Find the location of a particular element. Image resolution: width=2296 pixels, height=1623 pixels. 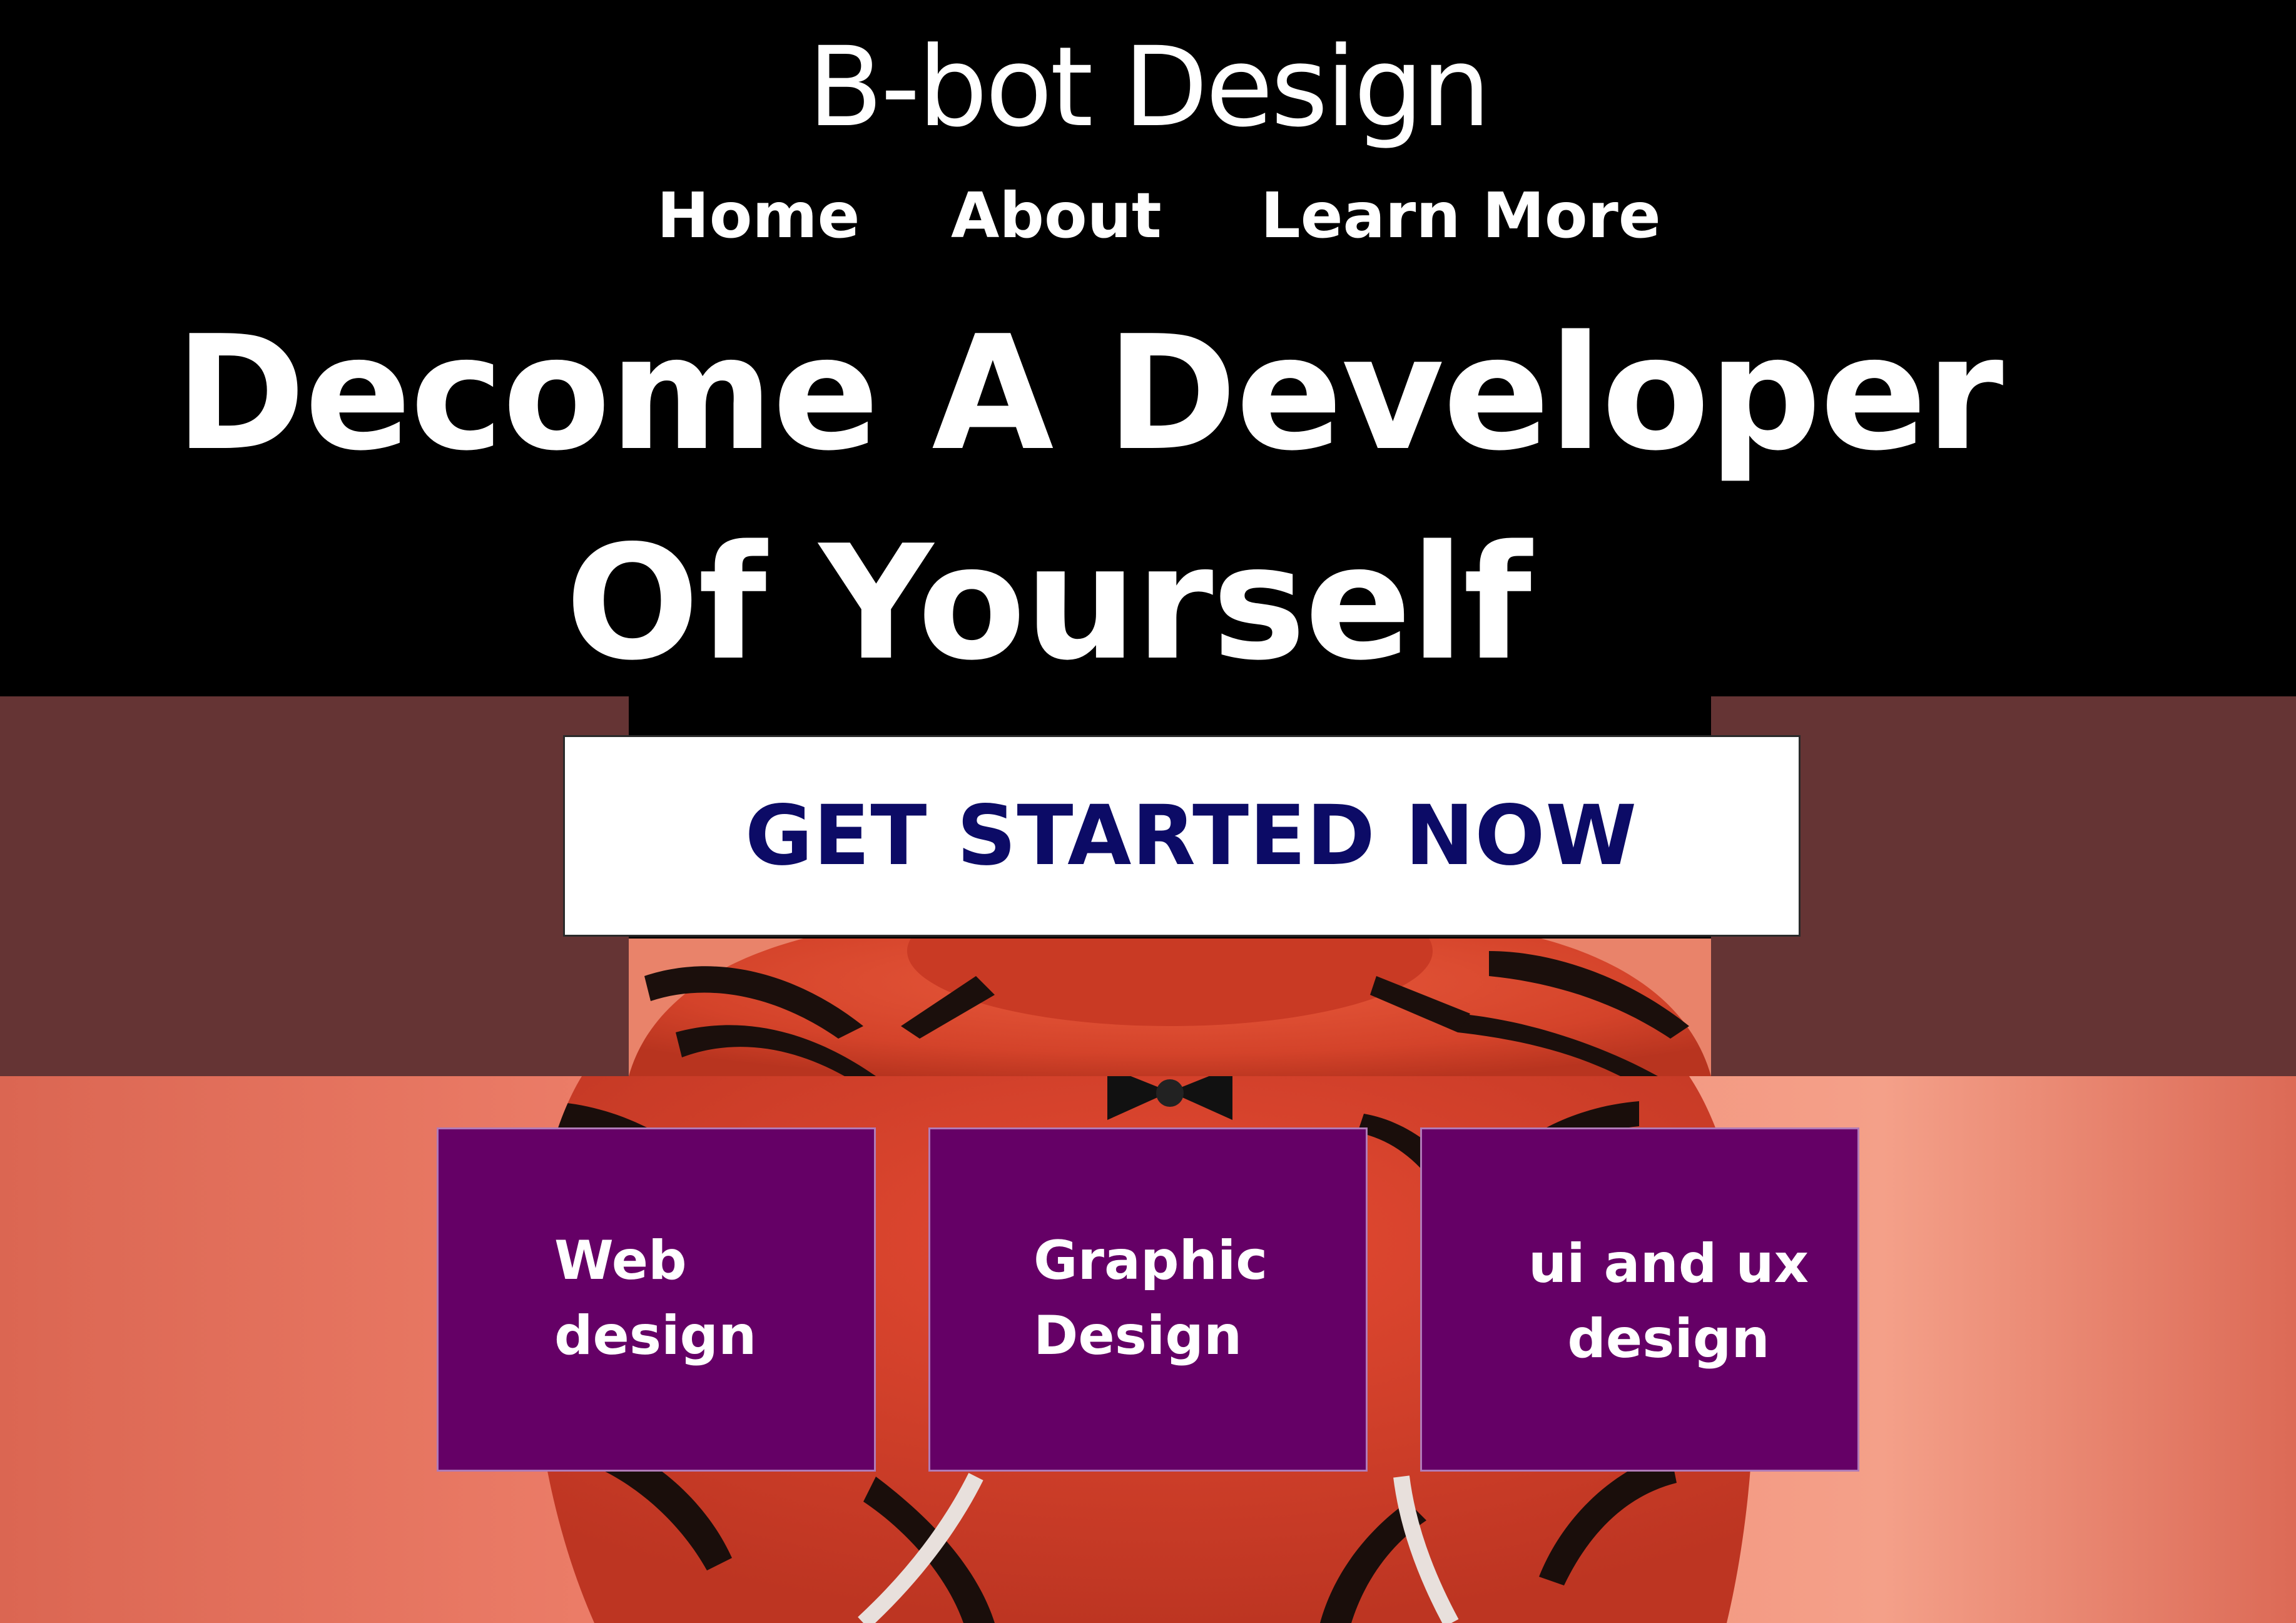

service-card-label: Graphic Design is located at coordinates (1151, 1298).